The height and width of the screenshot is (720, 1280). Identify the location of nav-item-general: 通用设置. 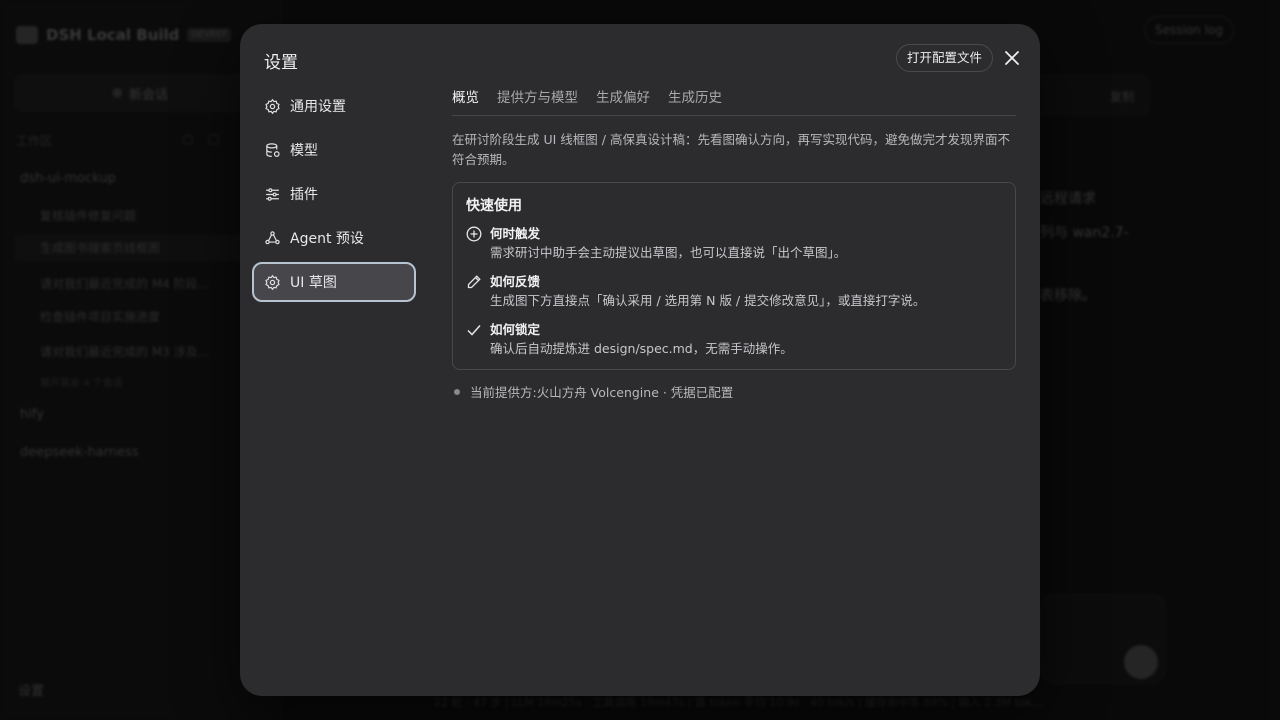
(334, 106).